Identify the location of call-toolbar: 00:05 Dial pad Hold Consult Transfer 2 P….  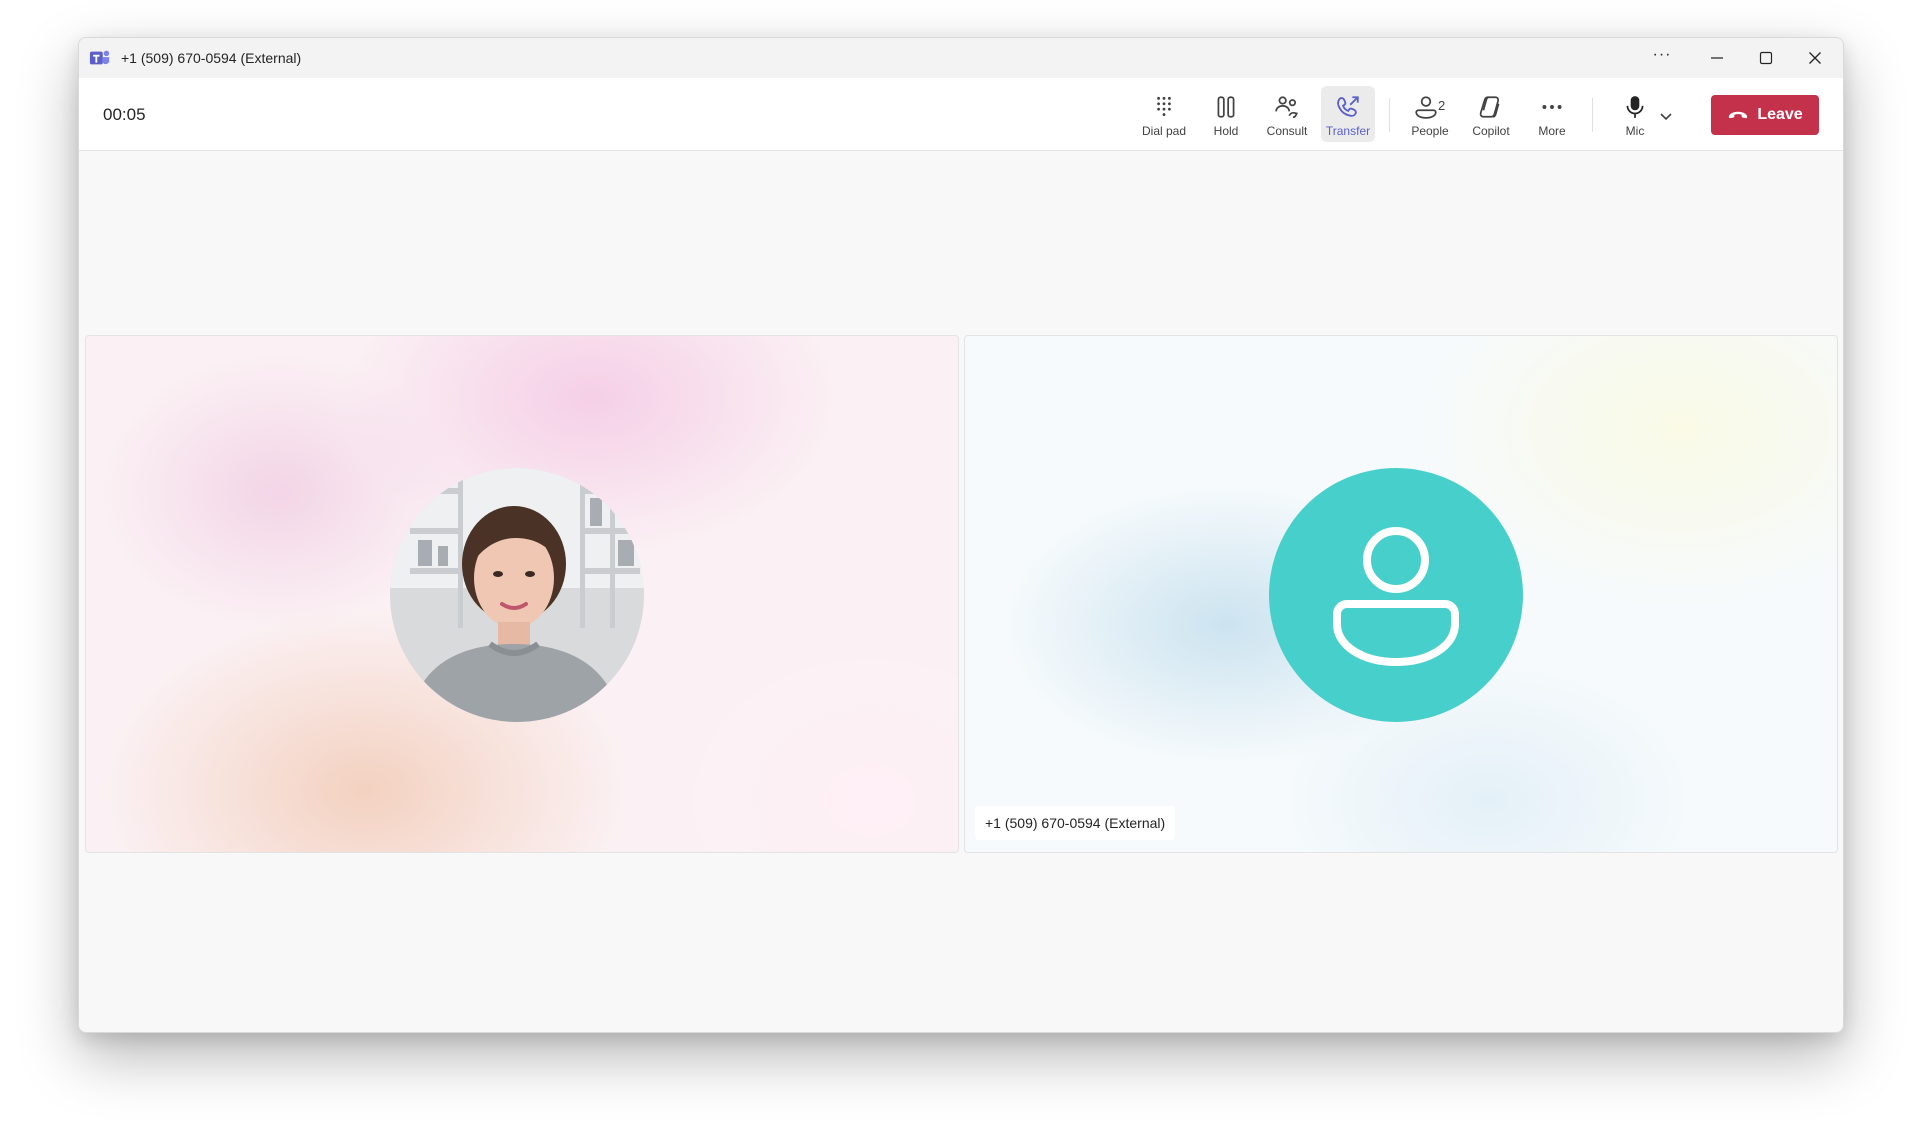
(961, 114).